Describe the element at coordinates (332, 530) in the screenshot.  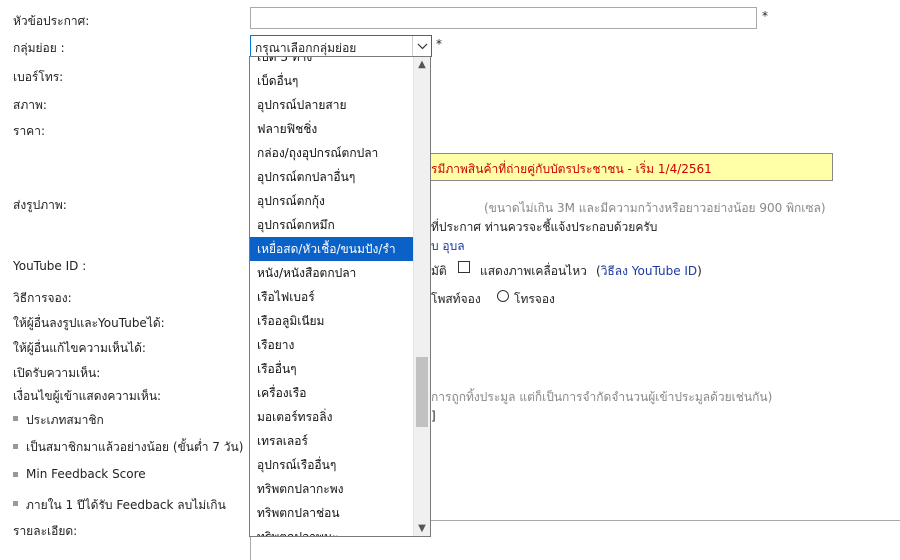
I see `dropdown-option: ทริพตกปลาพมะ` at that location.